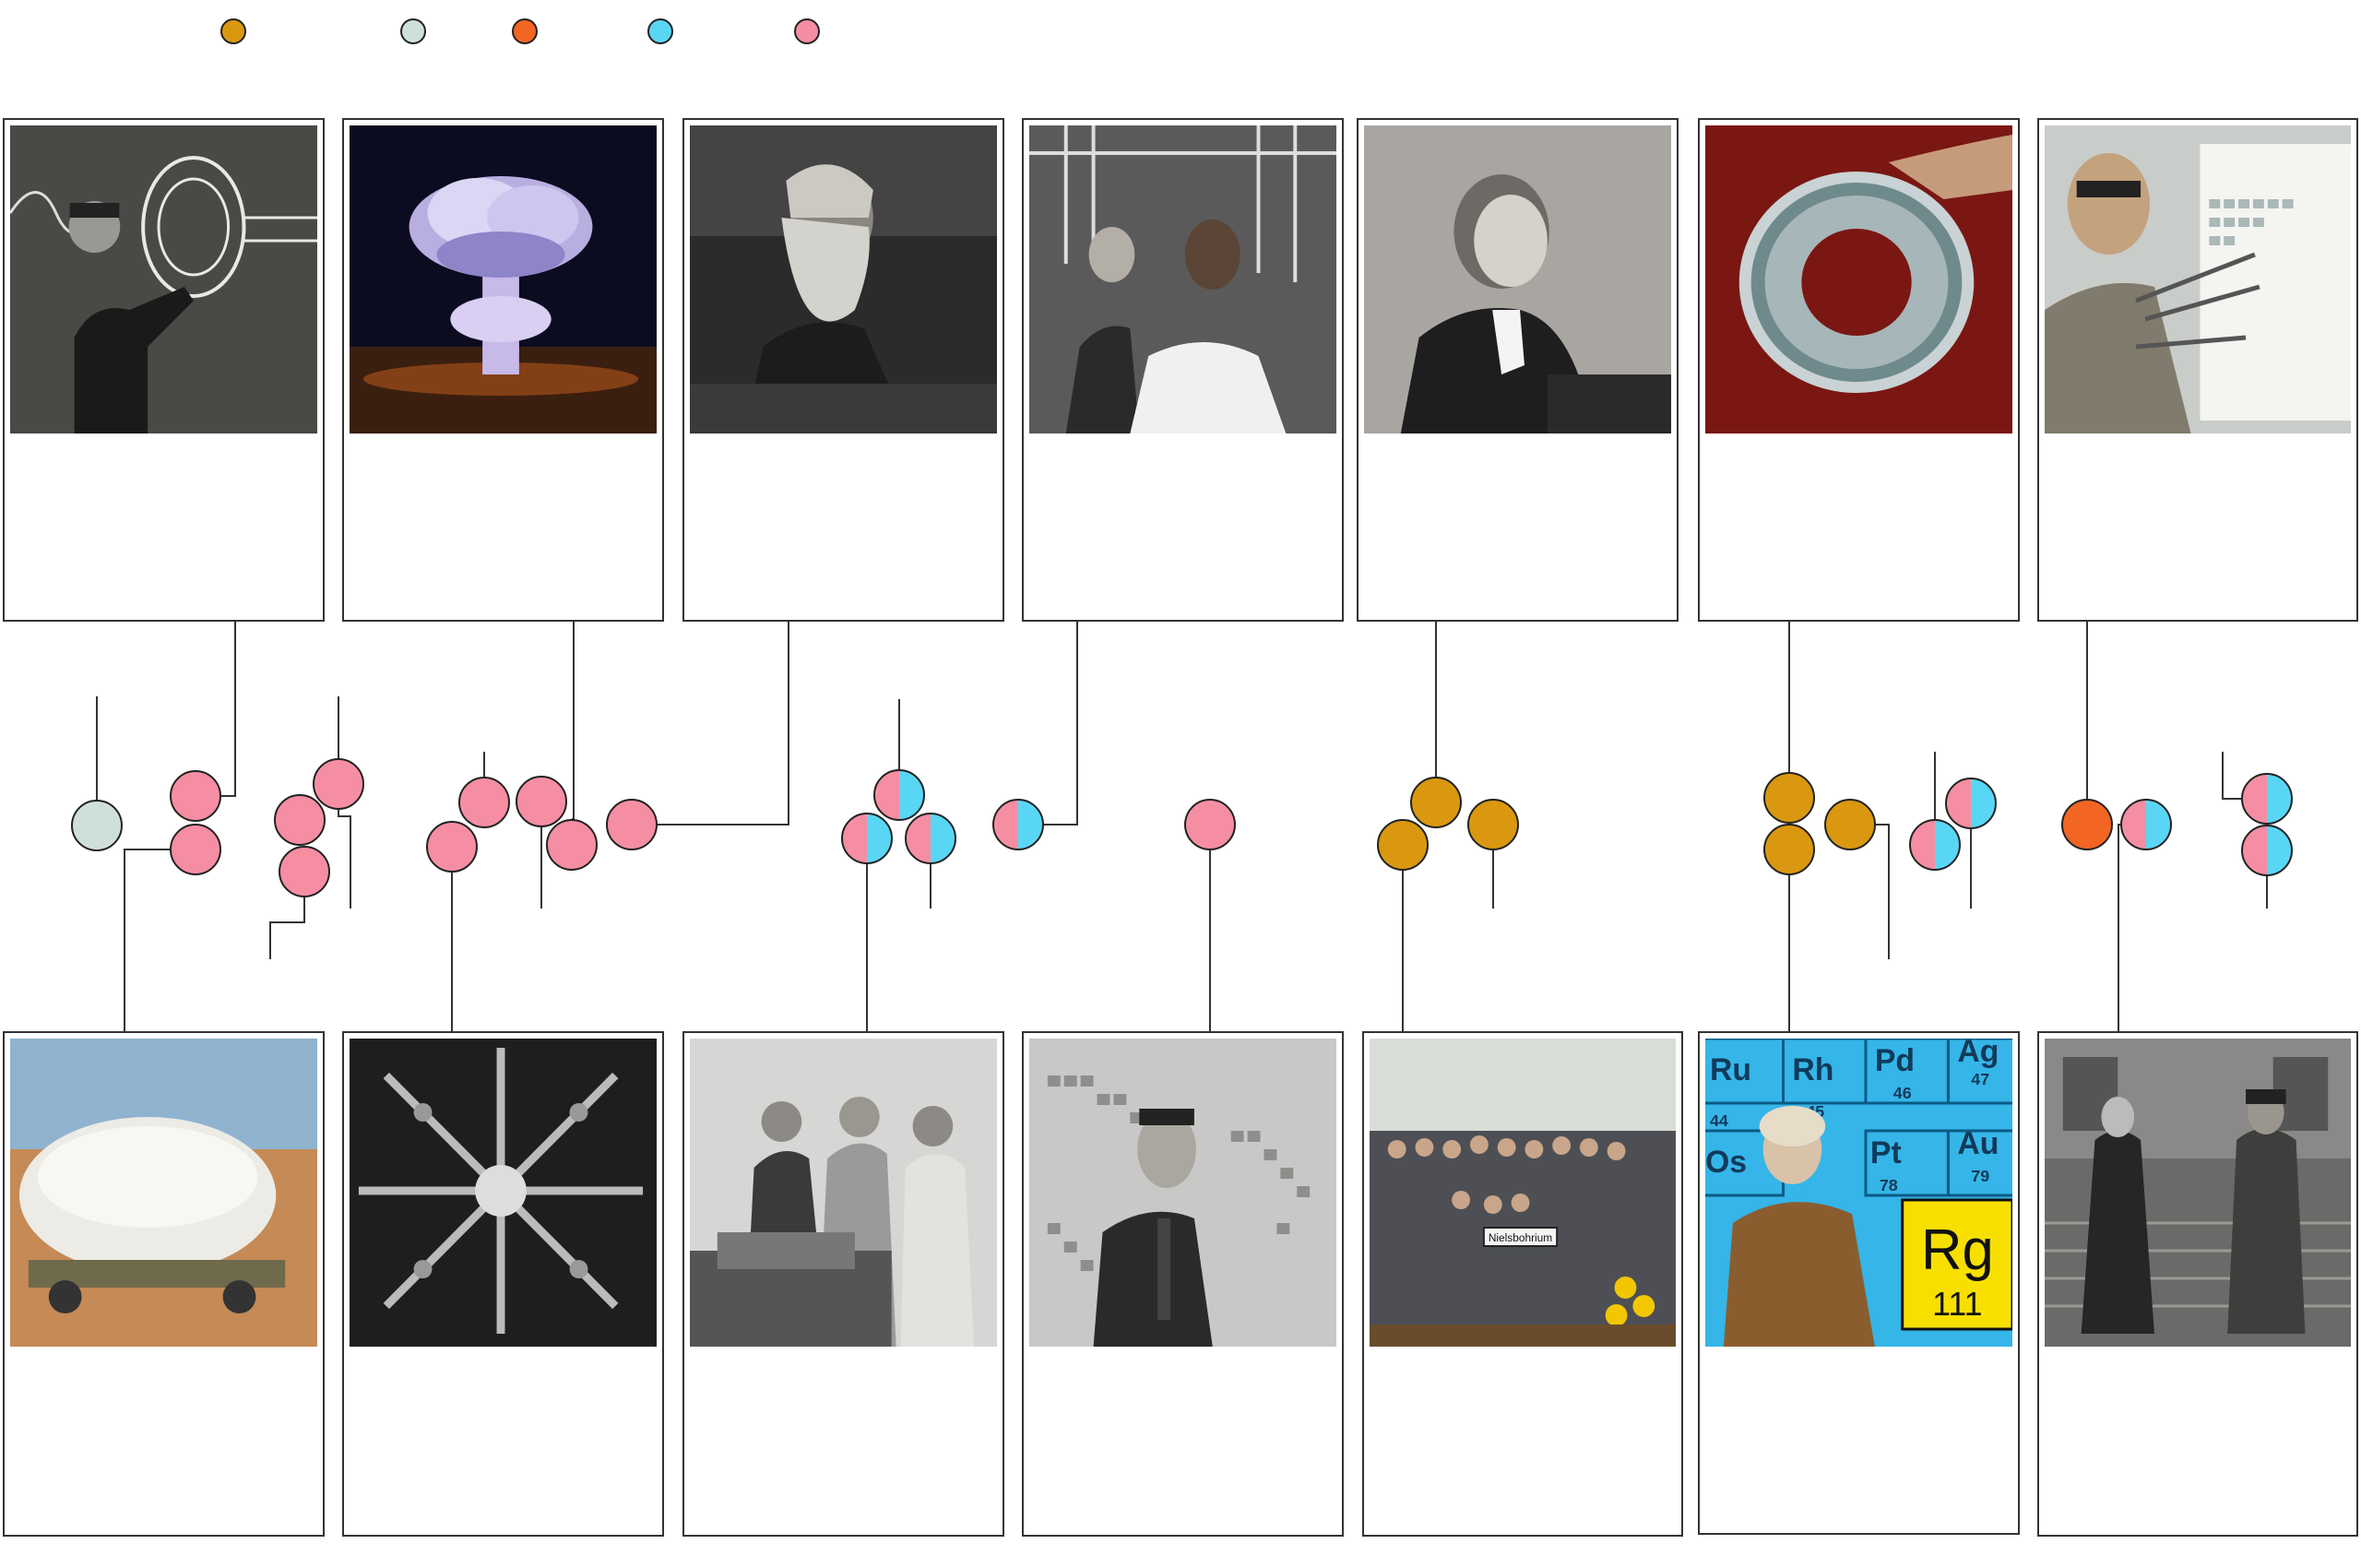 The width and height of the screenshot is (2361, 1568). What do you see at coordinates (843, 1193) in the screenshot?
I see `scientists-with-equipment-photo` at bounding box center [843, 1193].